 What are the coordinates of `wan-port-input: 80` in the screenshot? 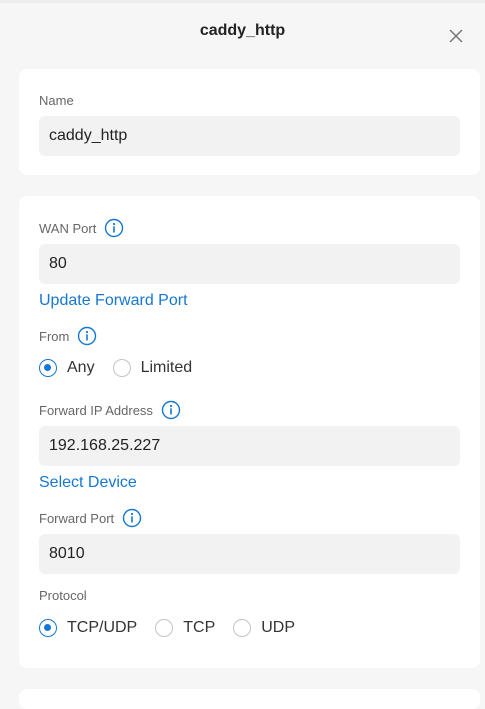 It's located at (249, 264).